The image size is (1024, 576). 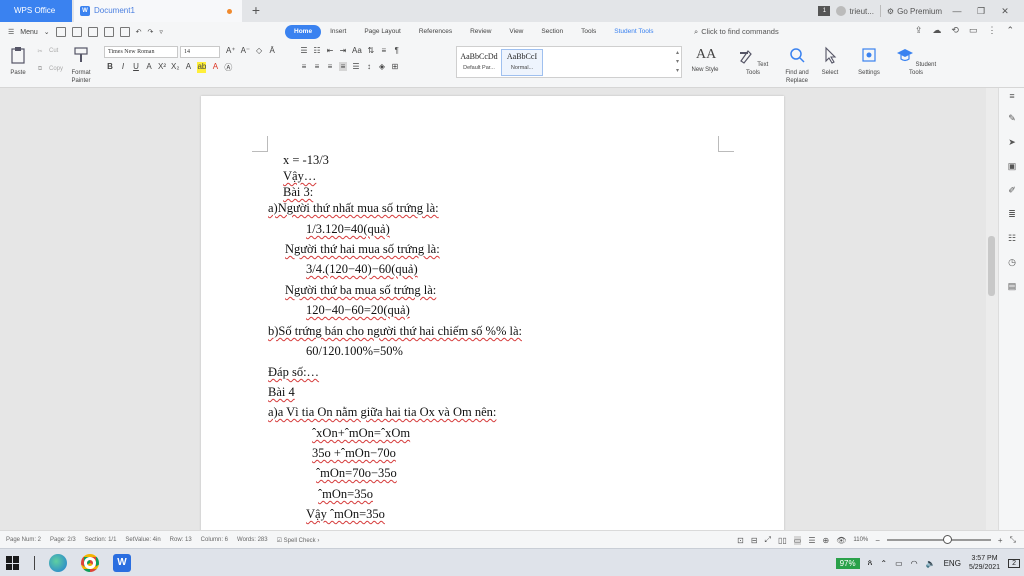 I want to click on settings-button: Settings, so click(x=869, y=61).